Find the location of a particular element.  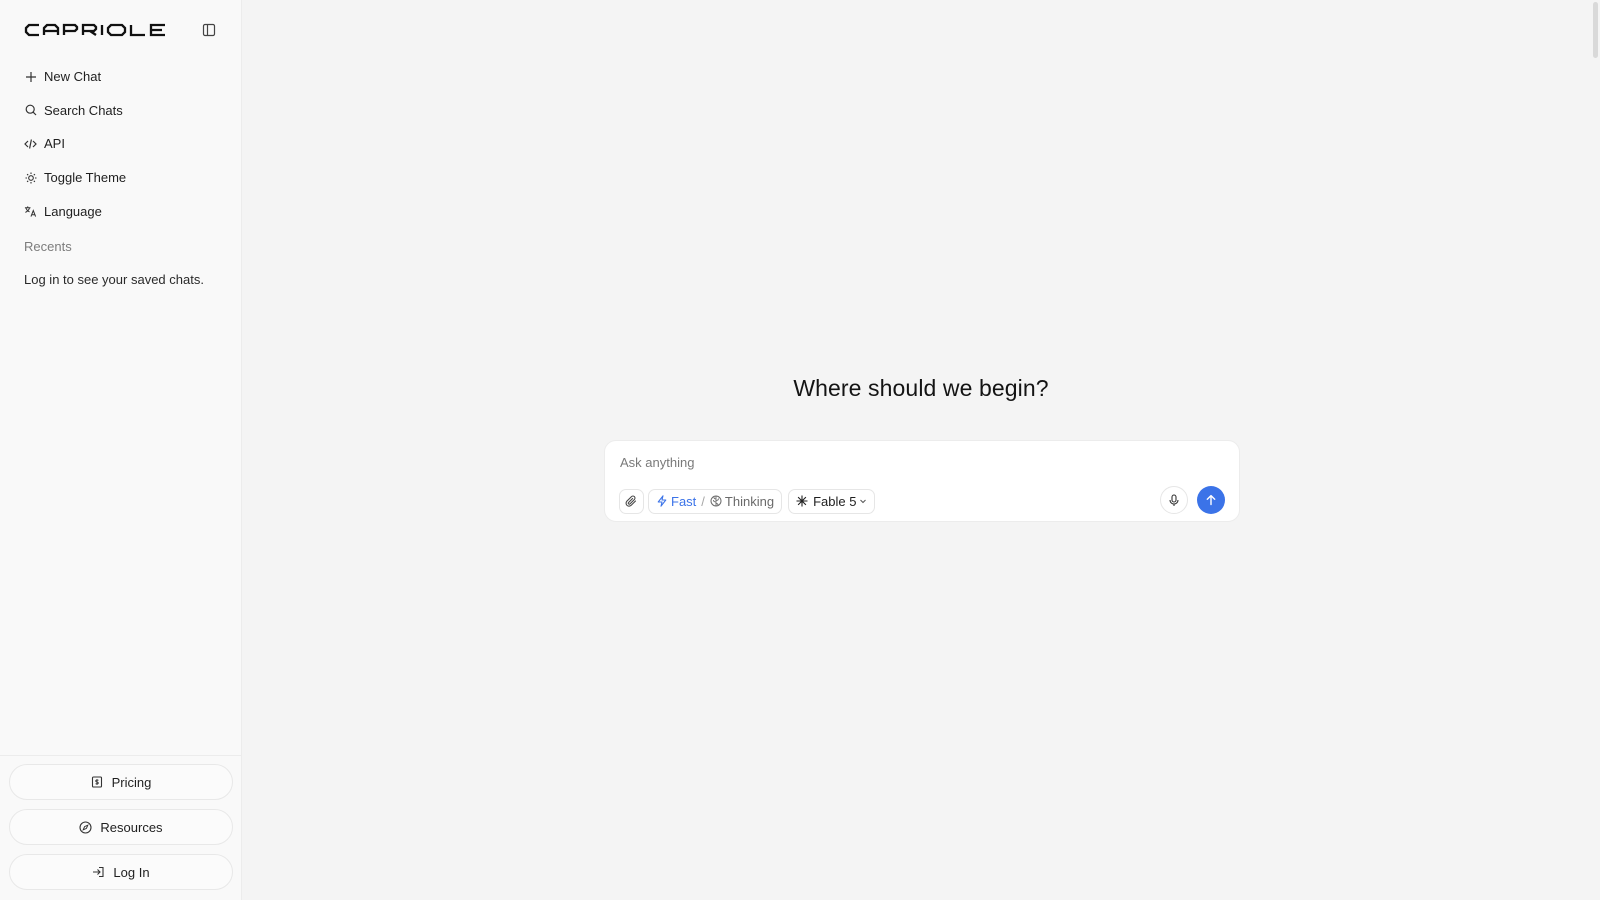

recents-heading: Recents is located at coordinates (48, 246).